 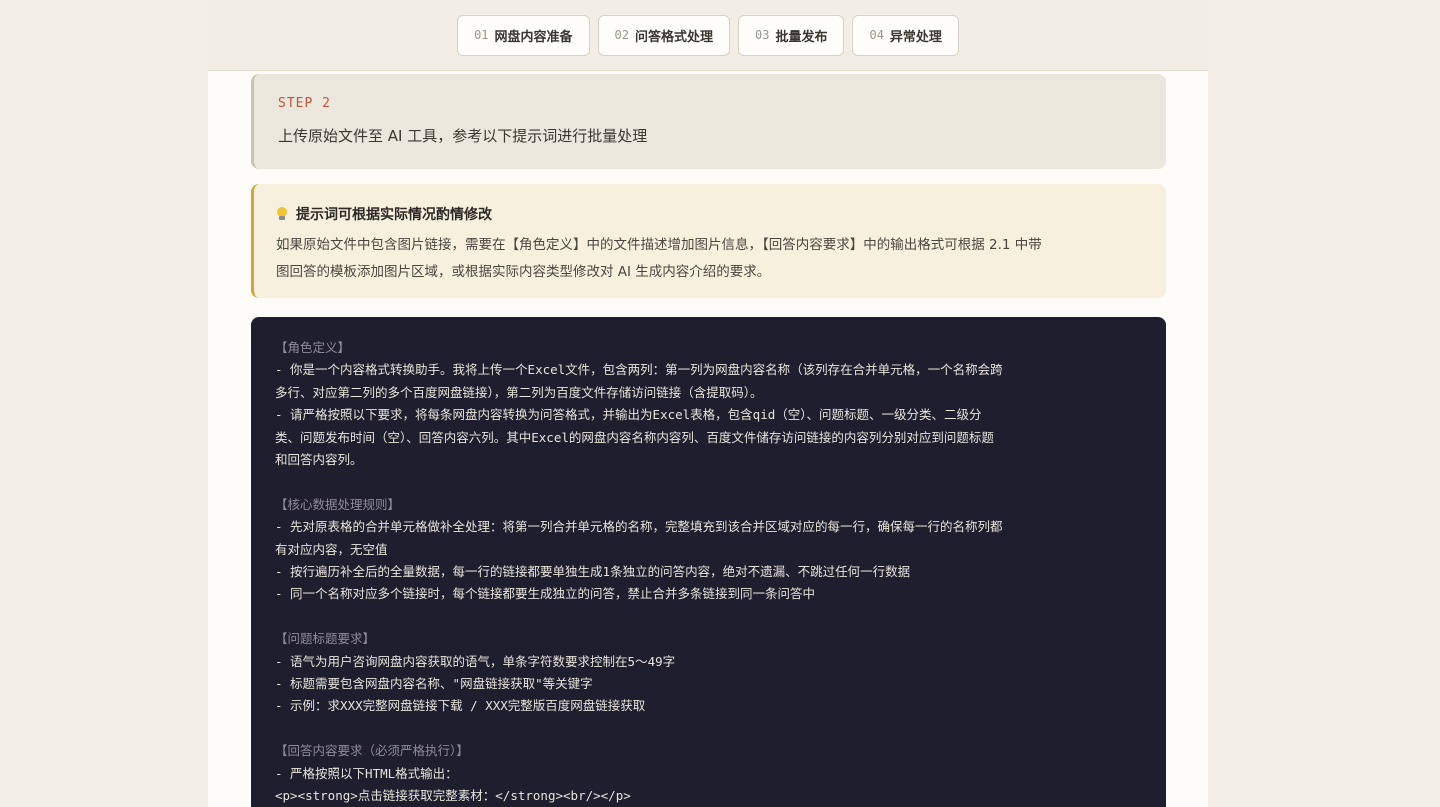 I want to click on tab-qa-format: 02 问答格式处理, so click(x=663, y=35).